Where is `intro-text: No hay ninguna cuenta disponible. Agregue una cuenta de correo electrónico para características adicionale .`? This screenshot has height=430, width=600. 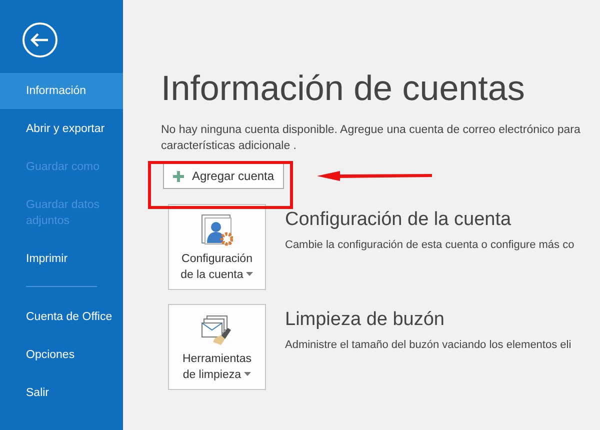
intro-text: No hay ninguna cuenta disponible. Agregue una cuenta de correo electrónico para características adicionale . is located at coordinates (371, 138).